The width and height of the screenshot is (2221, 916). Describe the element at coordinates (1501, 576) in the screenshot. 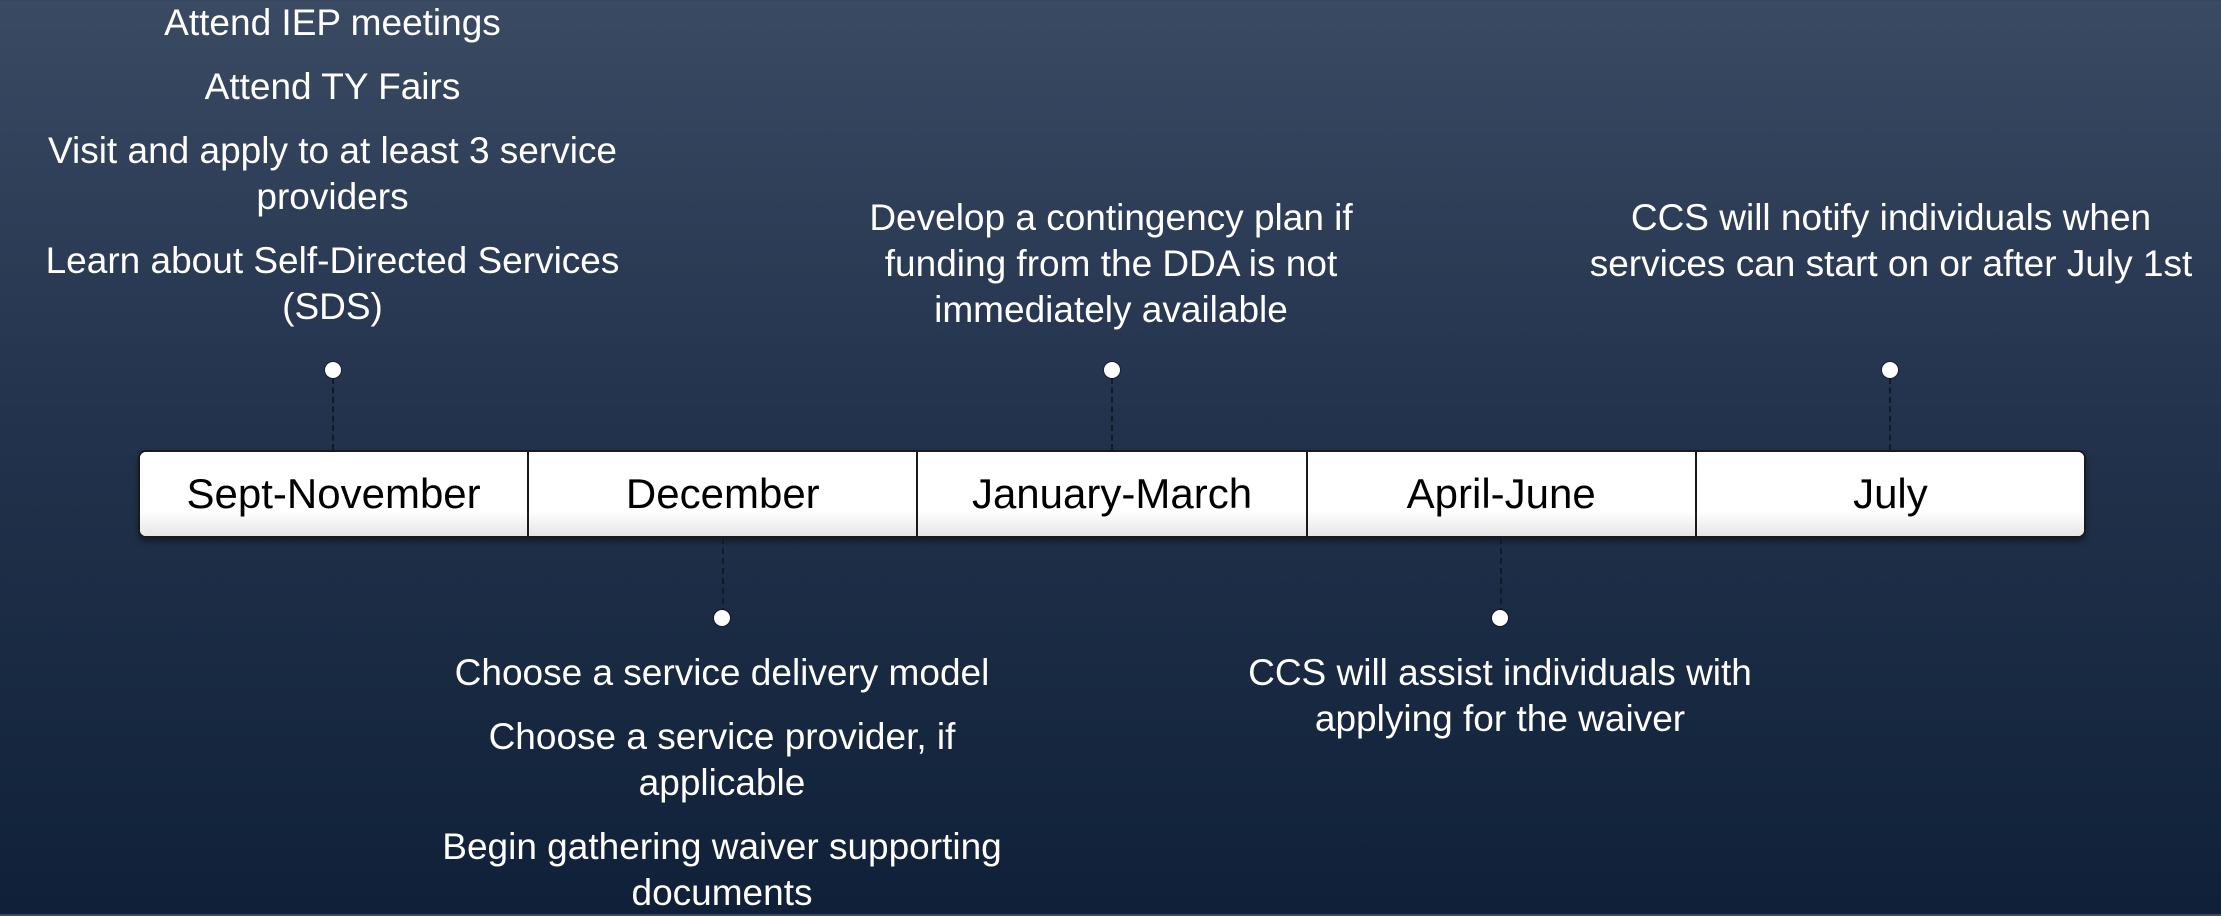

I see `connector-april-june` at that location.